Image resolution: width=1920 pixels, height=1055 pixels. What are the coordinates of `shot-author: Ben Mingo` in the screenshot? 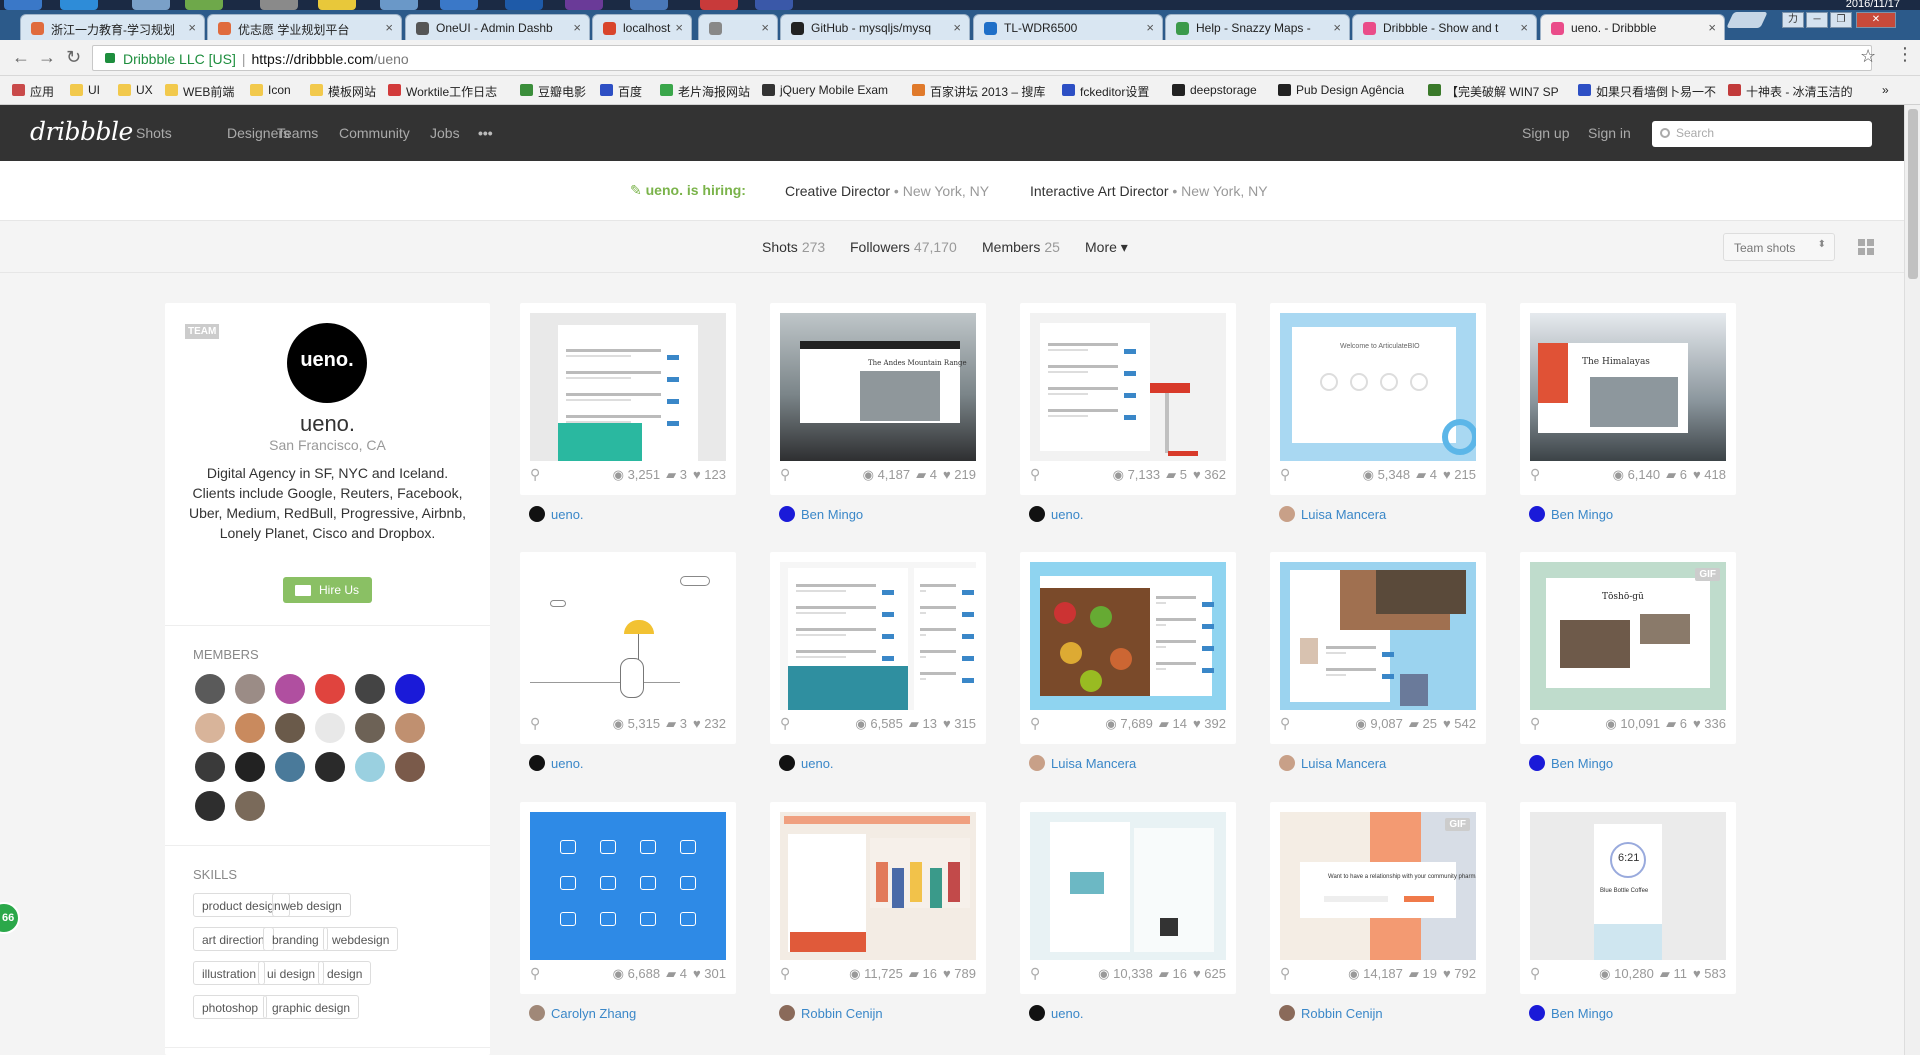 It's located at (1571, 763).